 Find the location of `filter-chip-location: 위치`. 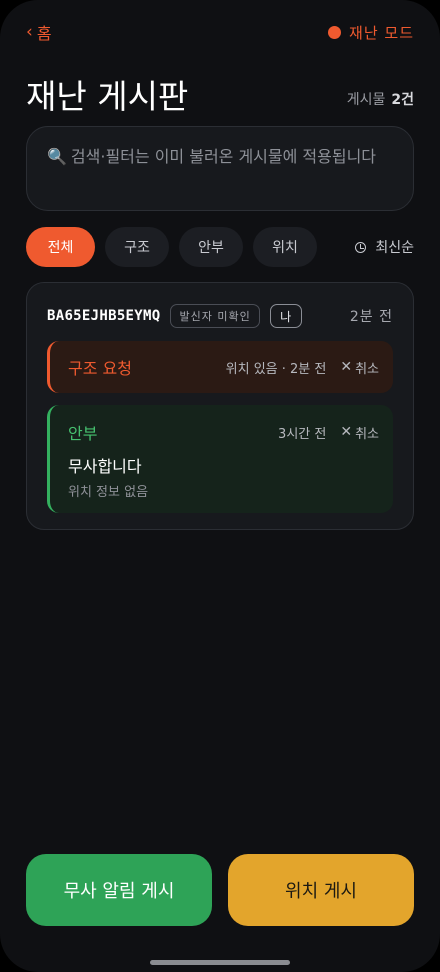

filter-chip-location: 위치 is located at coordinates (285, 247).